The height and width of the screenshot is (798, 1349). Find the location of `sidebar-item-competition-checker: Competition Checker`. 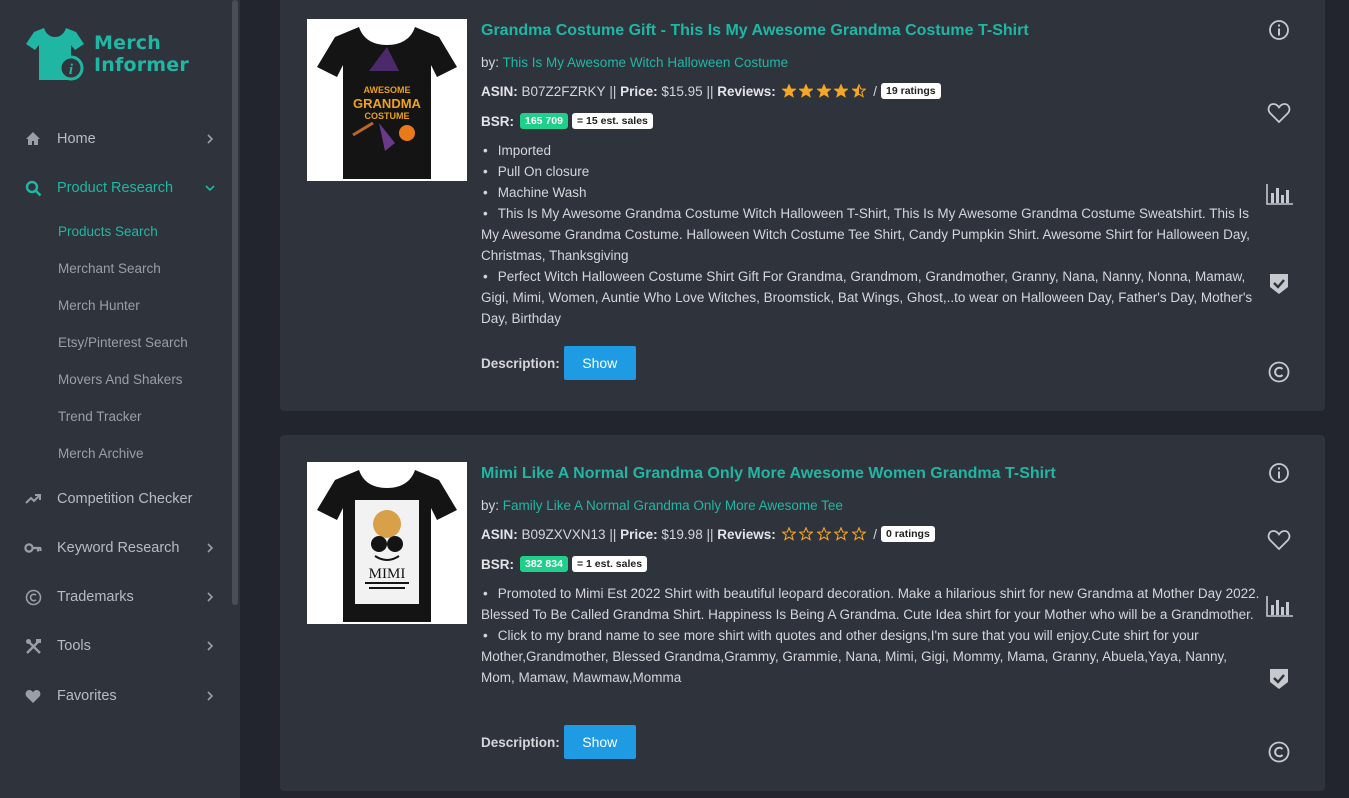

sidebar-item-competition-checker: Competition Checker is located at coordinates (115, 499).